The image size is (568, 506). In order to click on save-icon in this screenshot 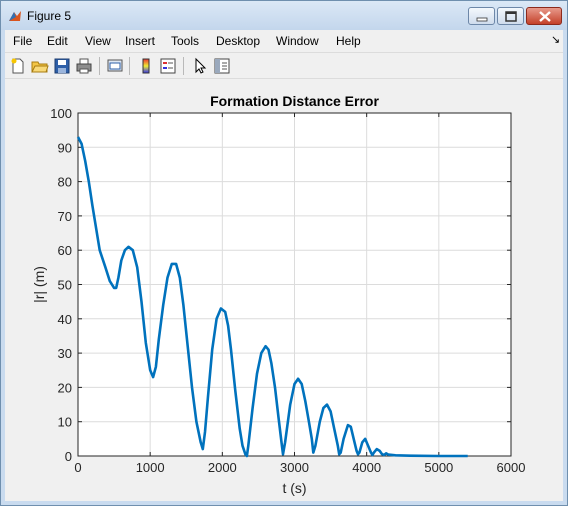, I will do `click(62, 66)`.